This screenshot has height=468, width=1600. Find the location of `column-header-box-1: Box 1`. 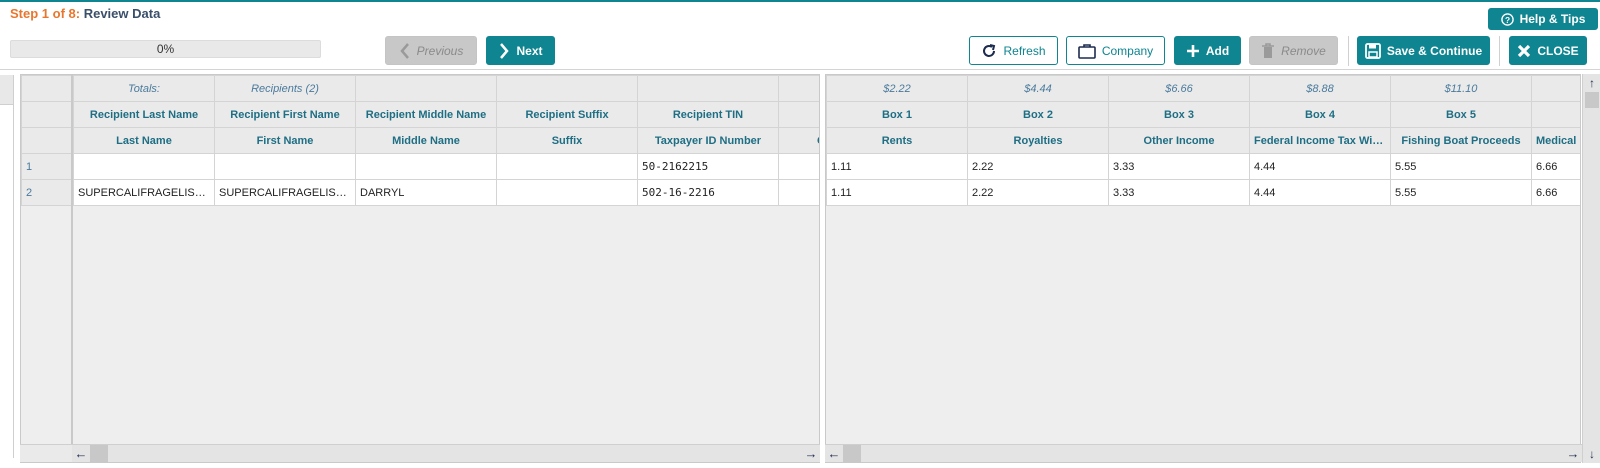

column-header-box-1: Box 1 is located at coordinates (897, 114).